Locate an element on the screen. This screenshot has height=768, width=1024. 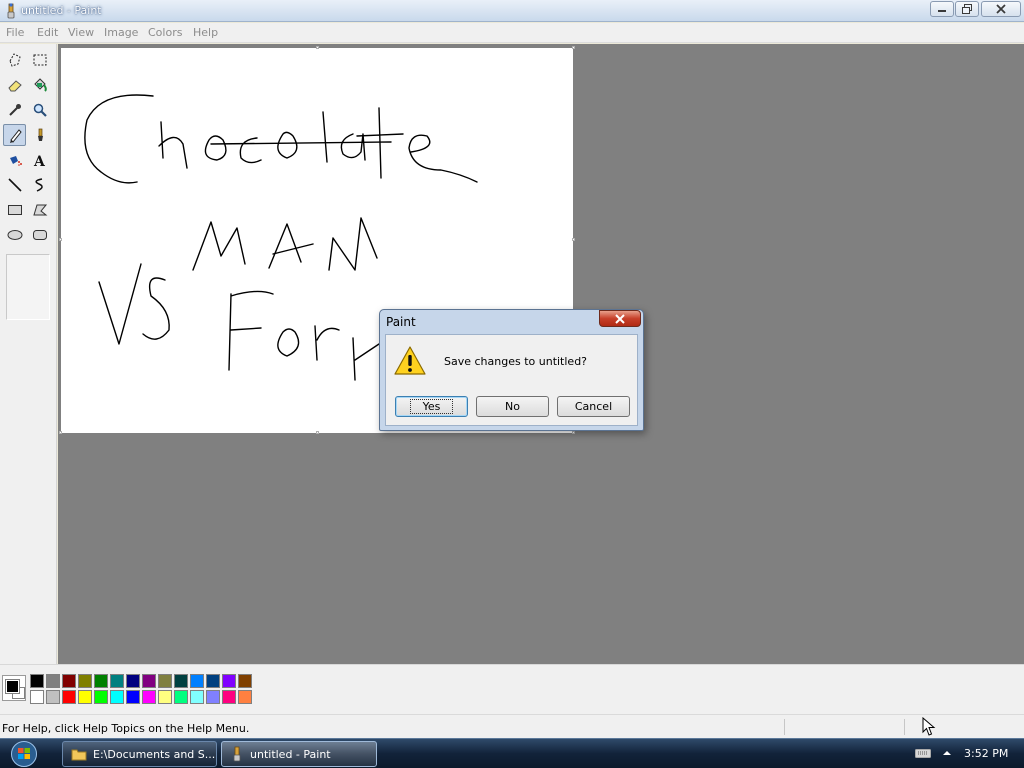
show-hidden-icons-icon is located at coordinates (947, 753).